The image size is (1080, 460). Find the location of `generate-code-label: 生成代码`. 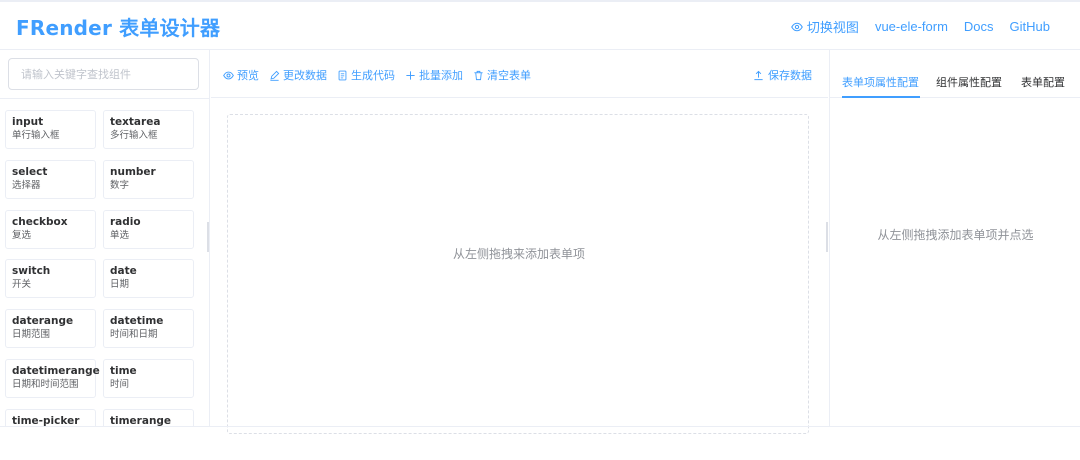

generate-code-label: 生成代码 is located at coordinates (373, 75).